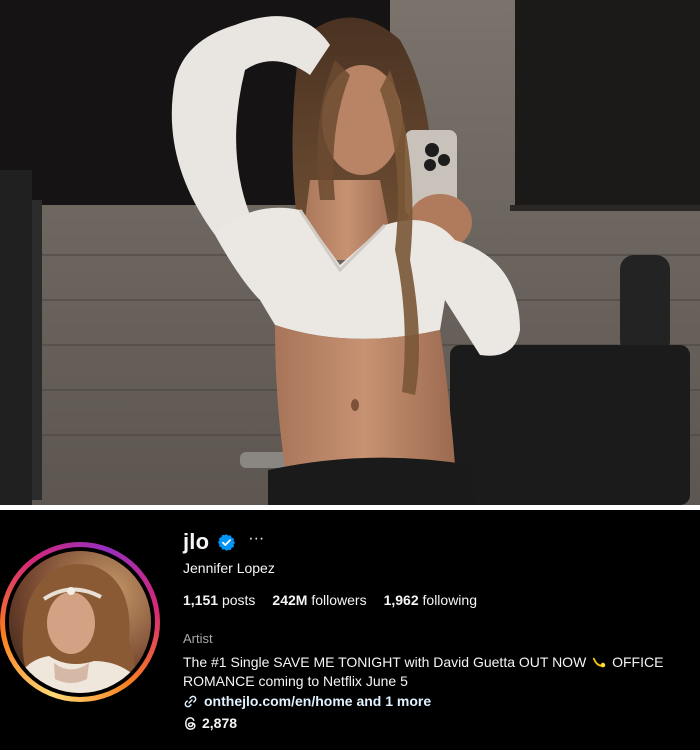 The width and height of the screenshot is (700, 750). What do you see at coordinates (190, 701) in the screenshot?
I see `link-icon` at bounding box center [190, 701].